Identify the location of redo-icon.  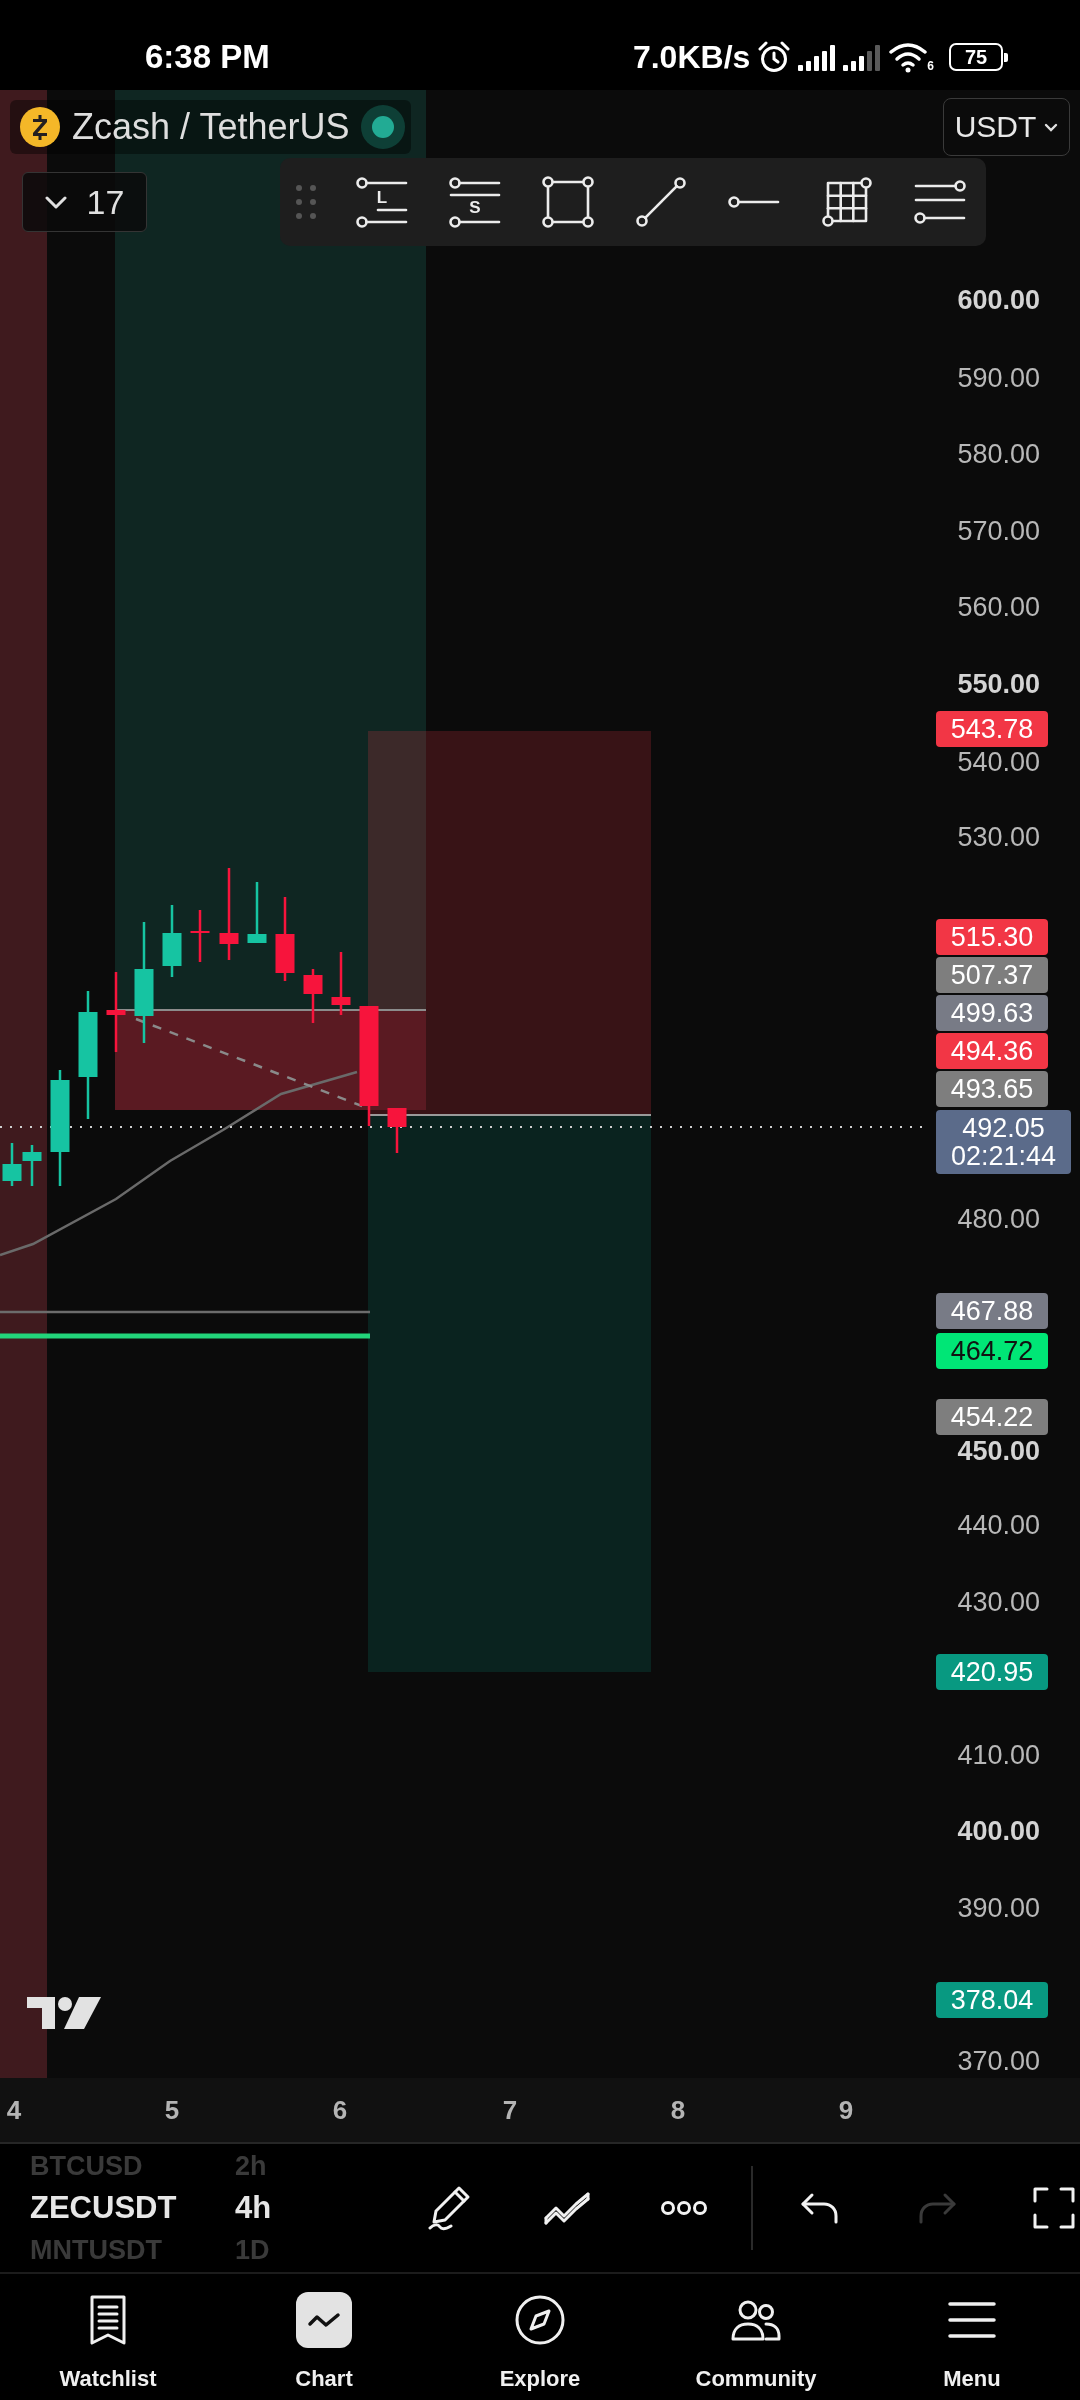
(937, 2208).